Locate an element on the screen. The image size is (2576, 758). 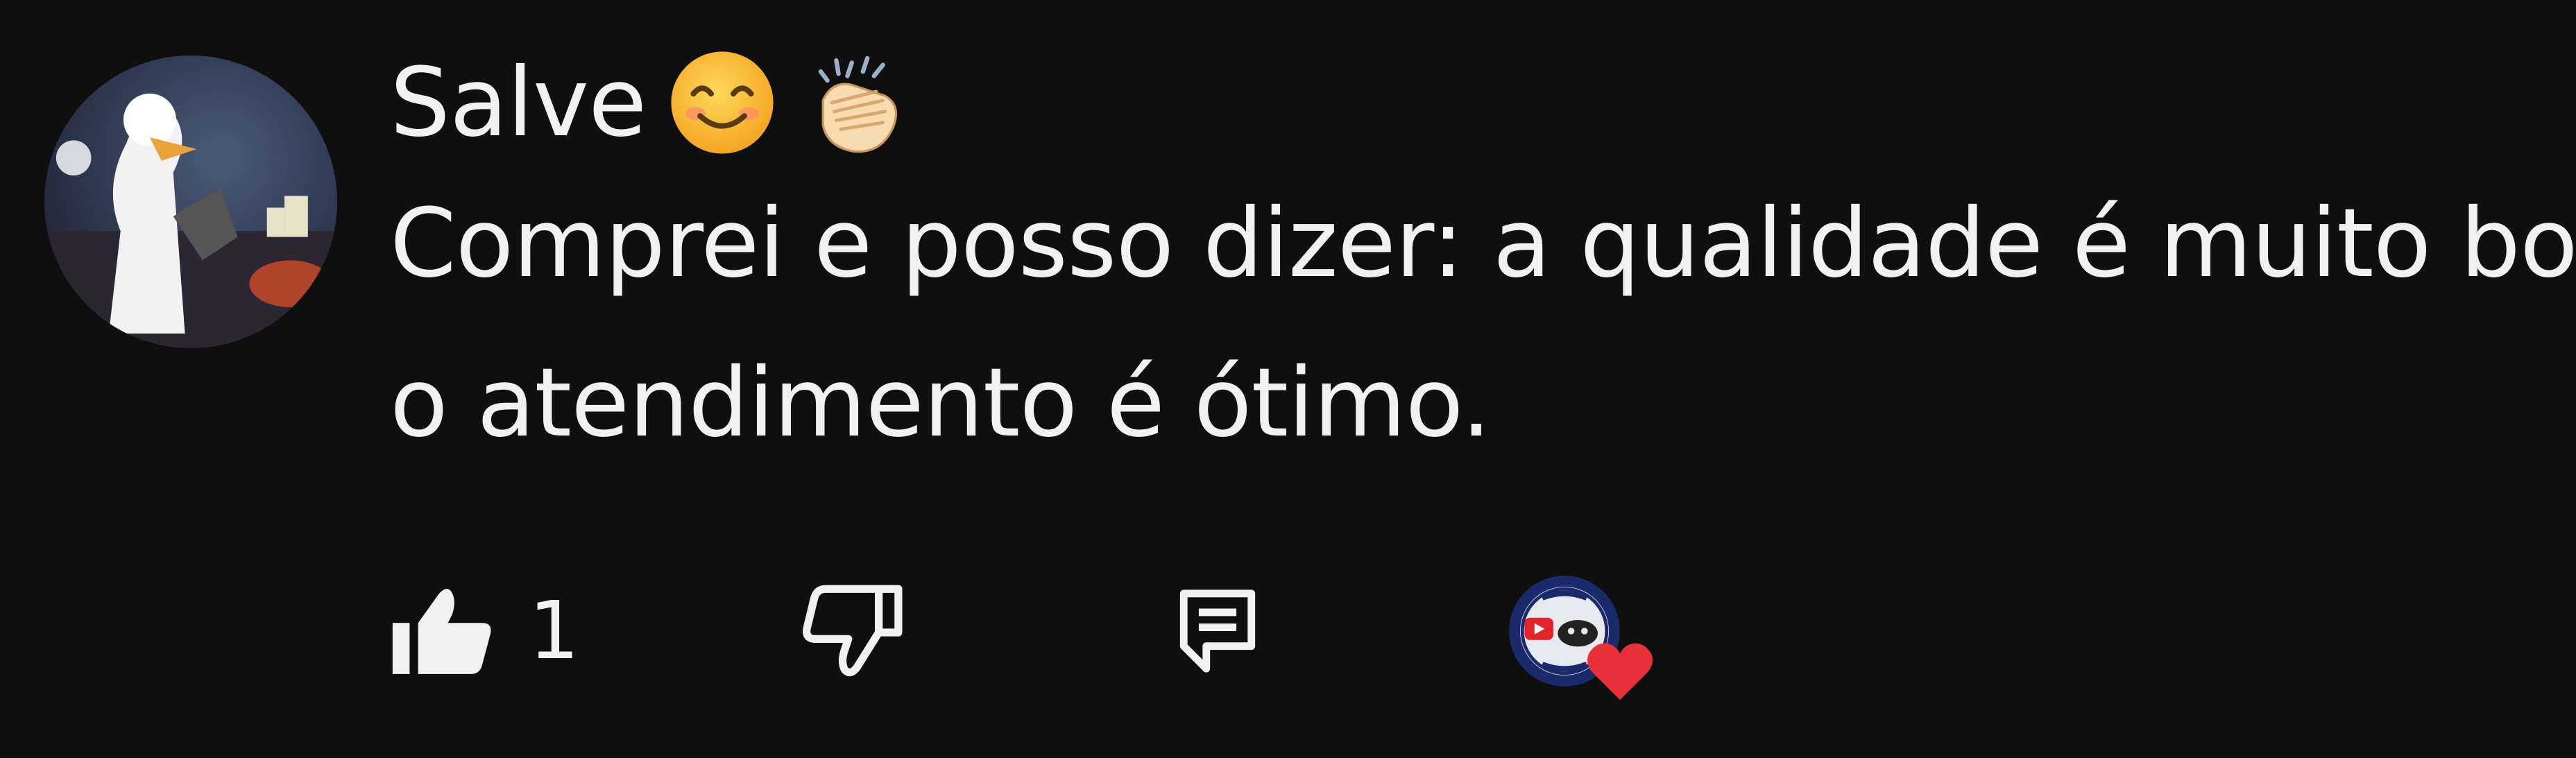
comment-line-3: o atendimento é ótimo. is located at coordinates (941, 403).